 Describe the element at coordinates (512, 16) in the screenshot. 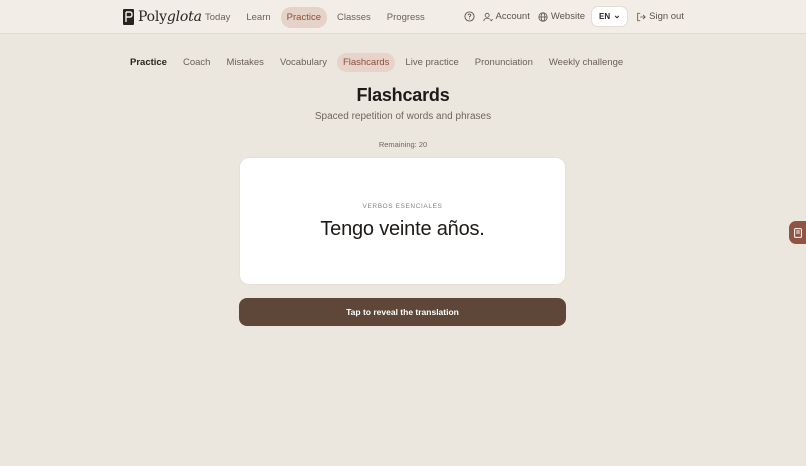

I see `account-label: Account` at that location.